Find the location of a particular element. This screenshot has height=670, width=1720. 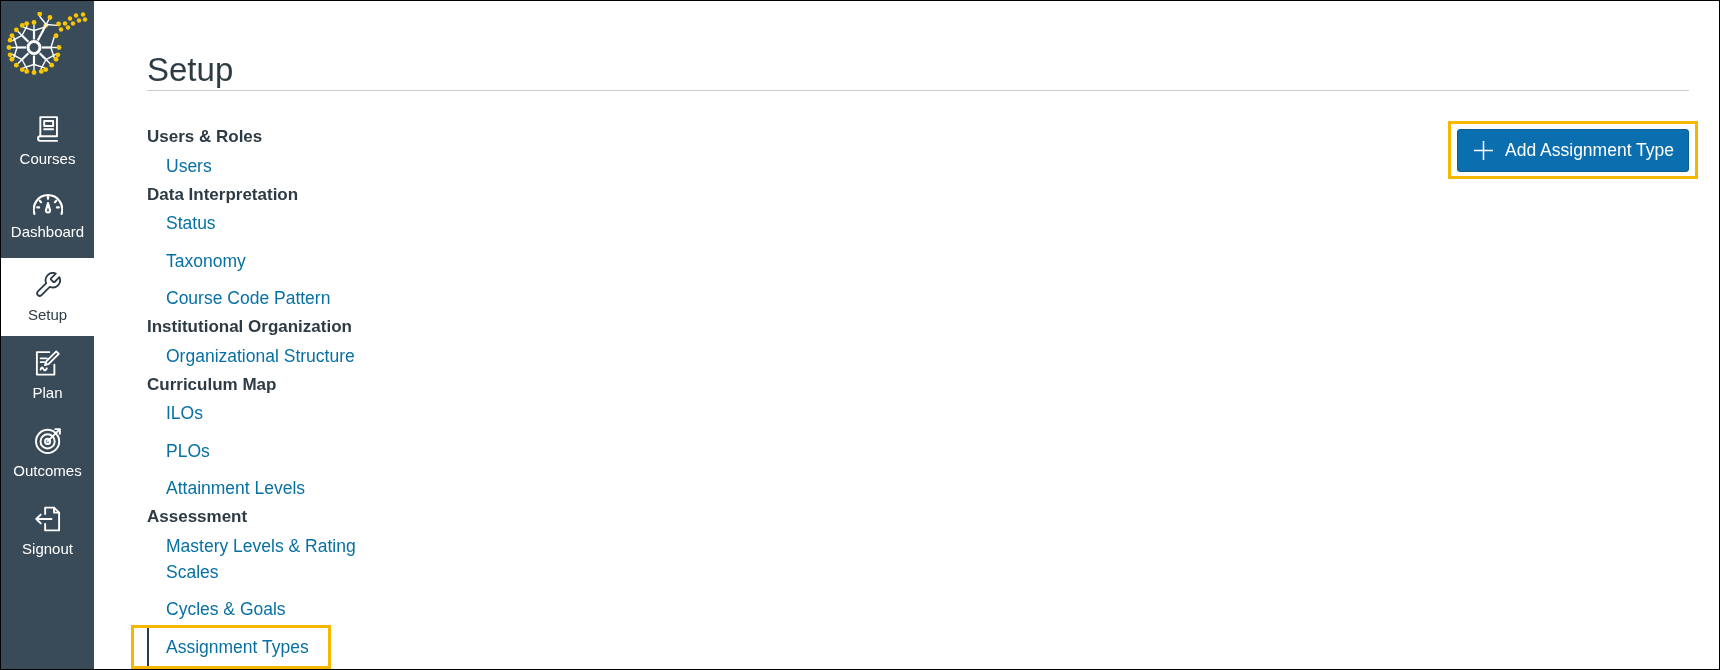

setup-link: Assignment Types is located at coordinates (228, 647).